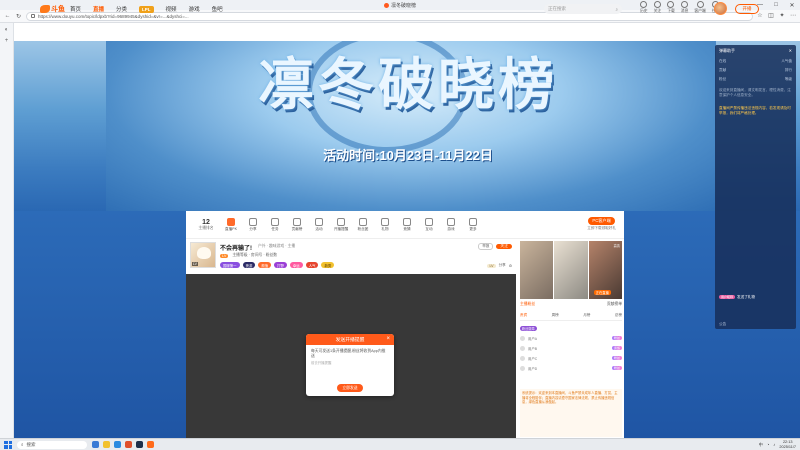  I want to click on tag-item: 新秀, so click(328, 265).